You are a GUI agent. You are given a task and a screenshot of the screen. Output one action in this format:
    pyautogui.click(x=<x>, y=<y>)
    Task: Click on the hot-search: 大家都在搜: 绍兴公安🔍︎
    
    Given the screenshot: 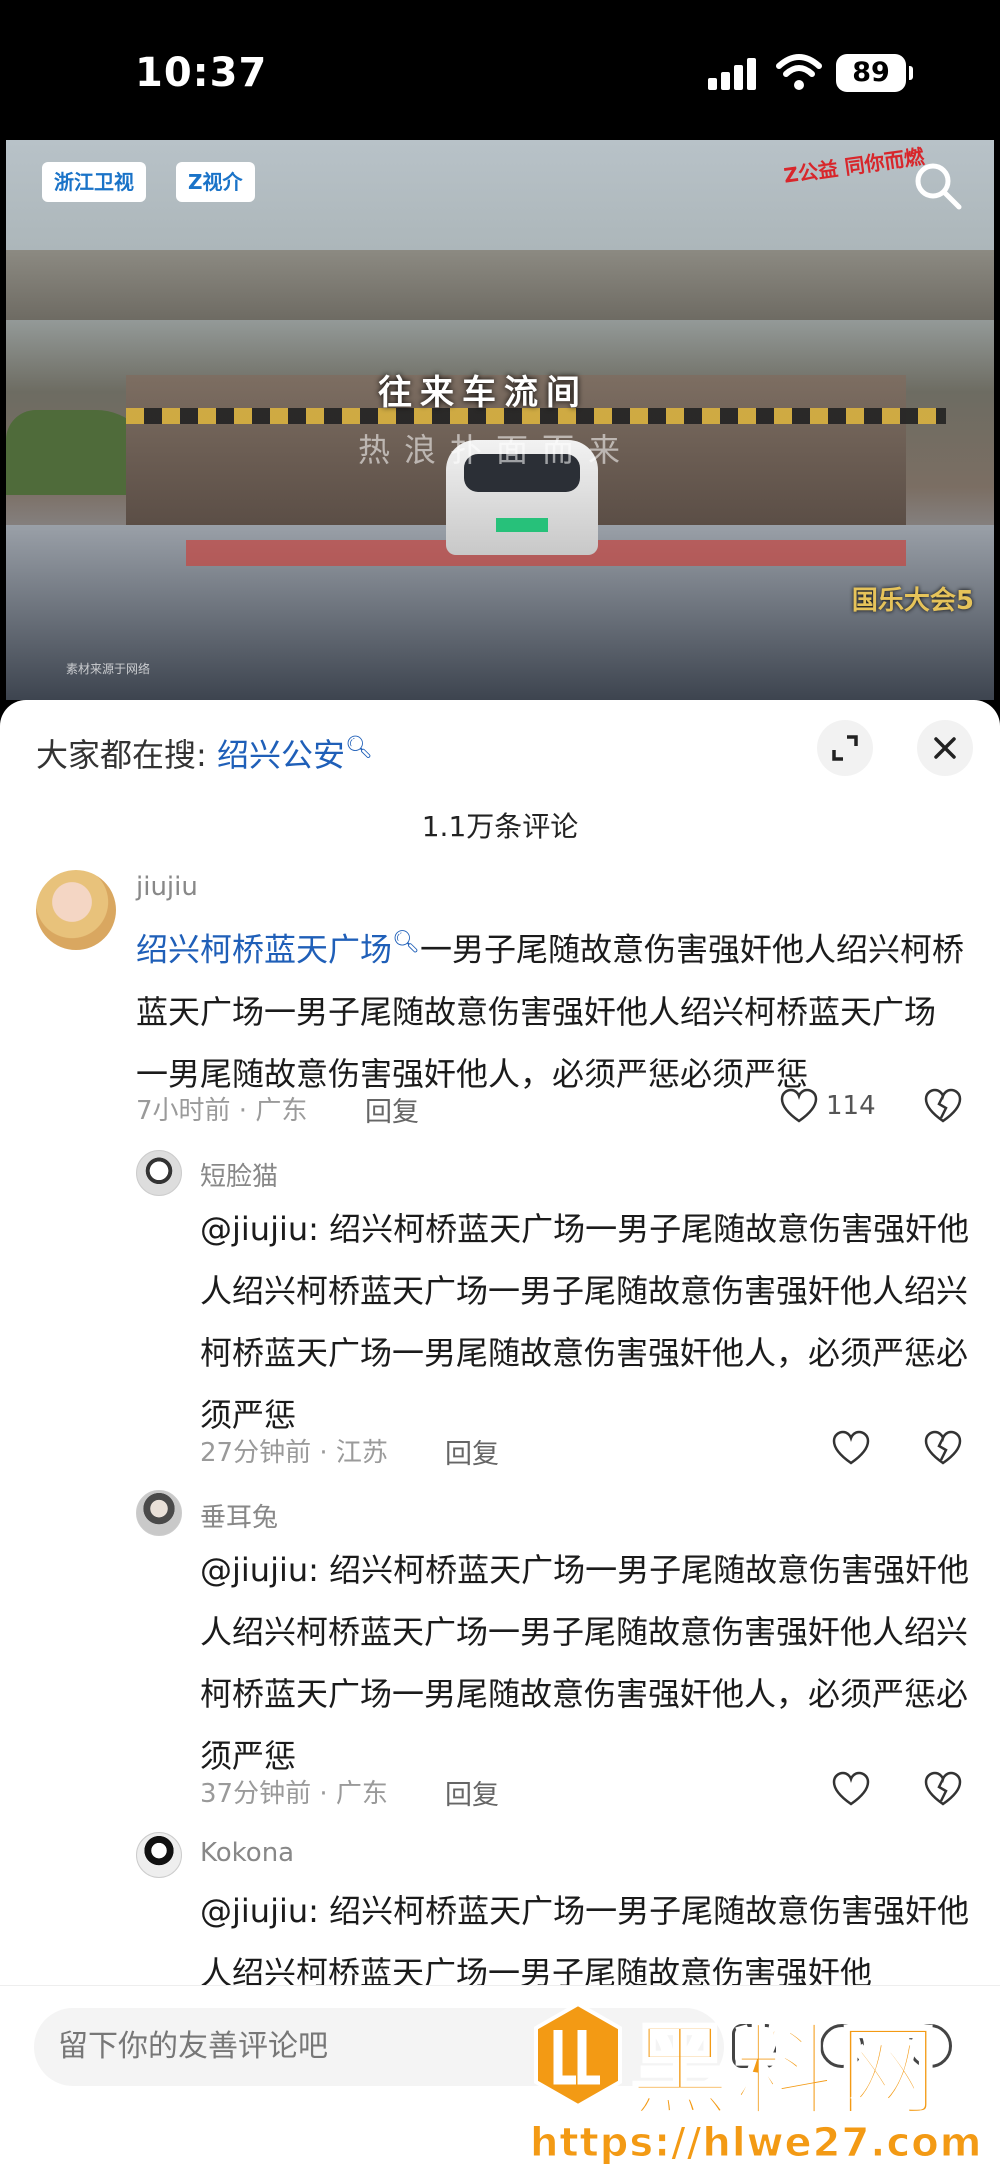 What is the action you would take?
    pyautogui.click(x=204, y=753)
    